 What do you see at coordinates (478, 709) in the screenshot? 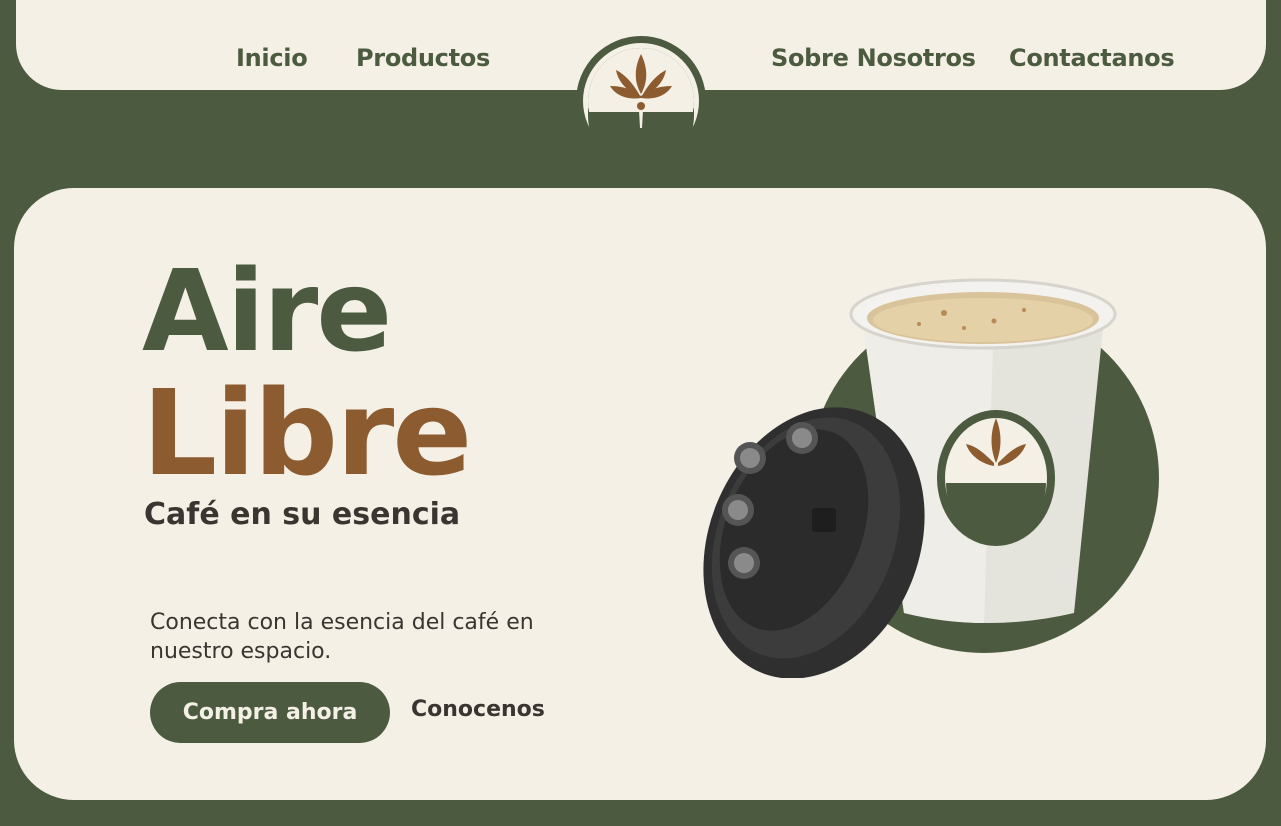
I see `about-us-button: Conocenos` at bounding box center [478, 709].